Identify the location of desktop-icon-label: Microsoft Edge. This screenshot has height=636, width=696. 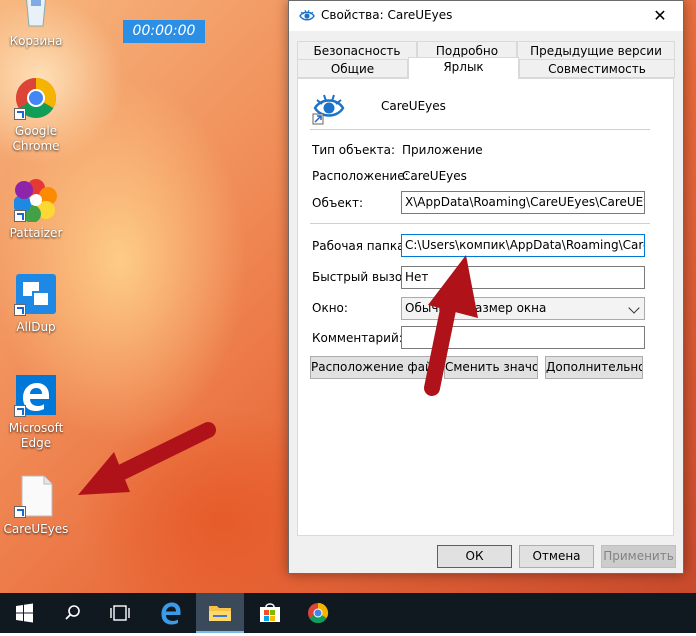
(36, 435).